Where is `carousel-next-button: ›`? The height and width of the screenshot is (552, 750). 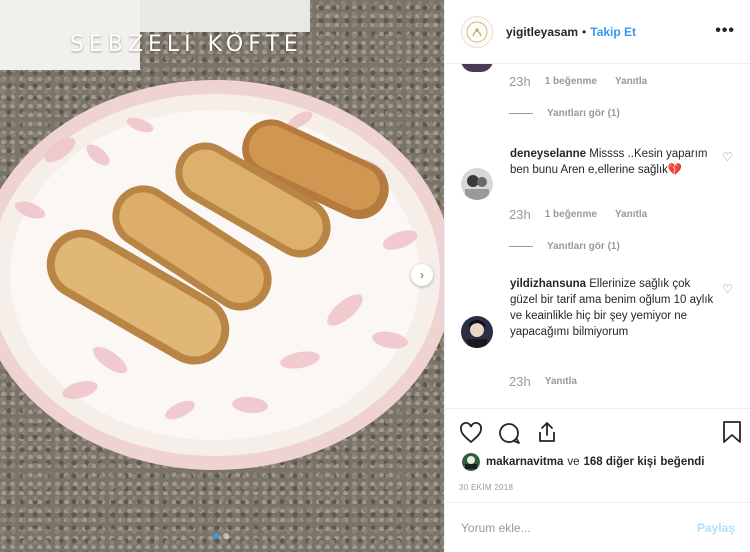 carousel-next-button: › is located at coordinates (422, 275).